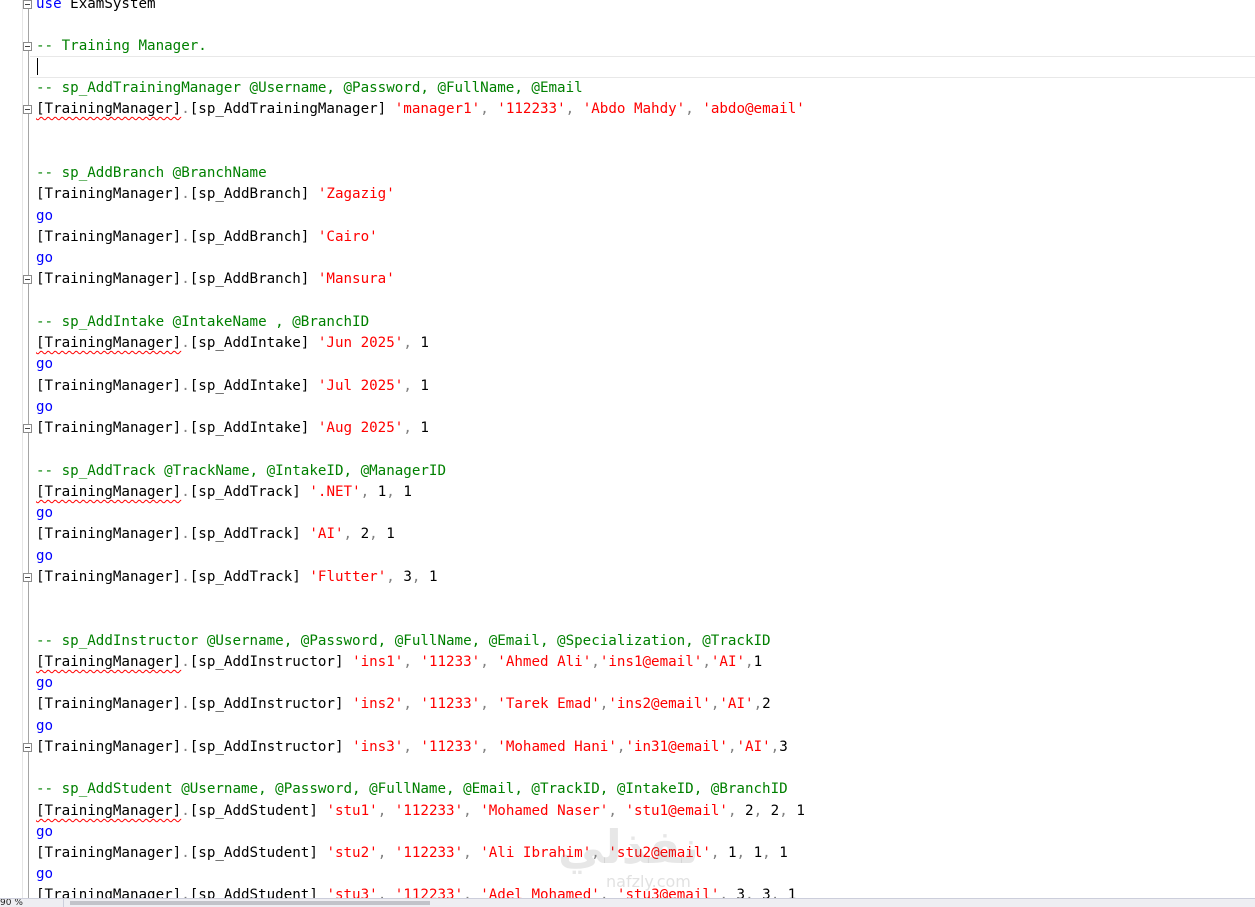 The width and height of the screenshot is (1255, 907). I want to click on comment-token: -- sp_AddBranch @BranchName, so click(151, 173).